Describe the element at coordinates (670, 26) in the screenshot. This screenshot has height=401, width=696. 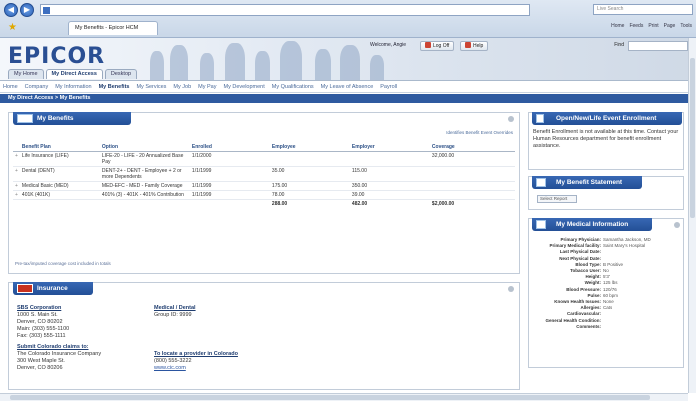
I see `cmd-page: Page` at that location.